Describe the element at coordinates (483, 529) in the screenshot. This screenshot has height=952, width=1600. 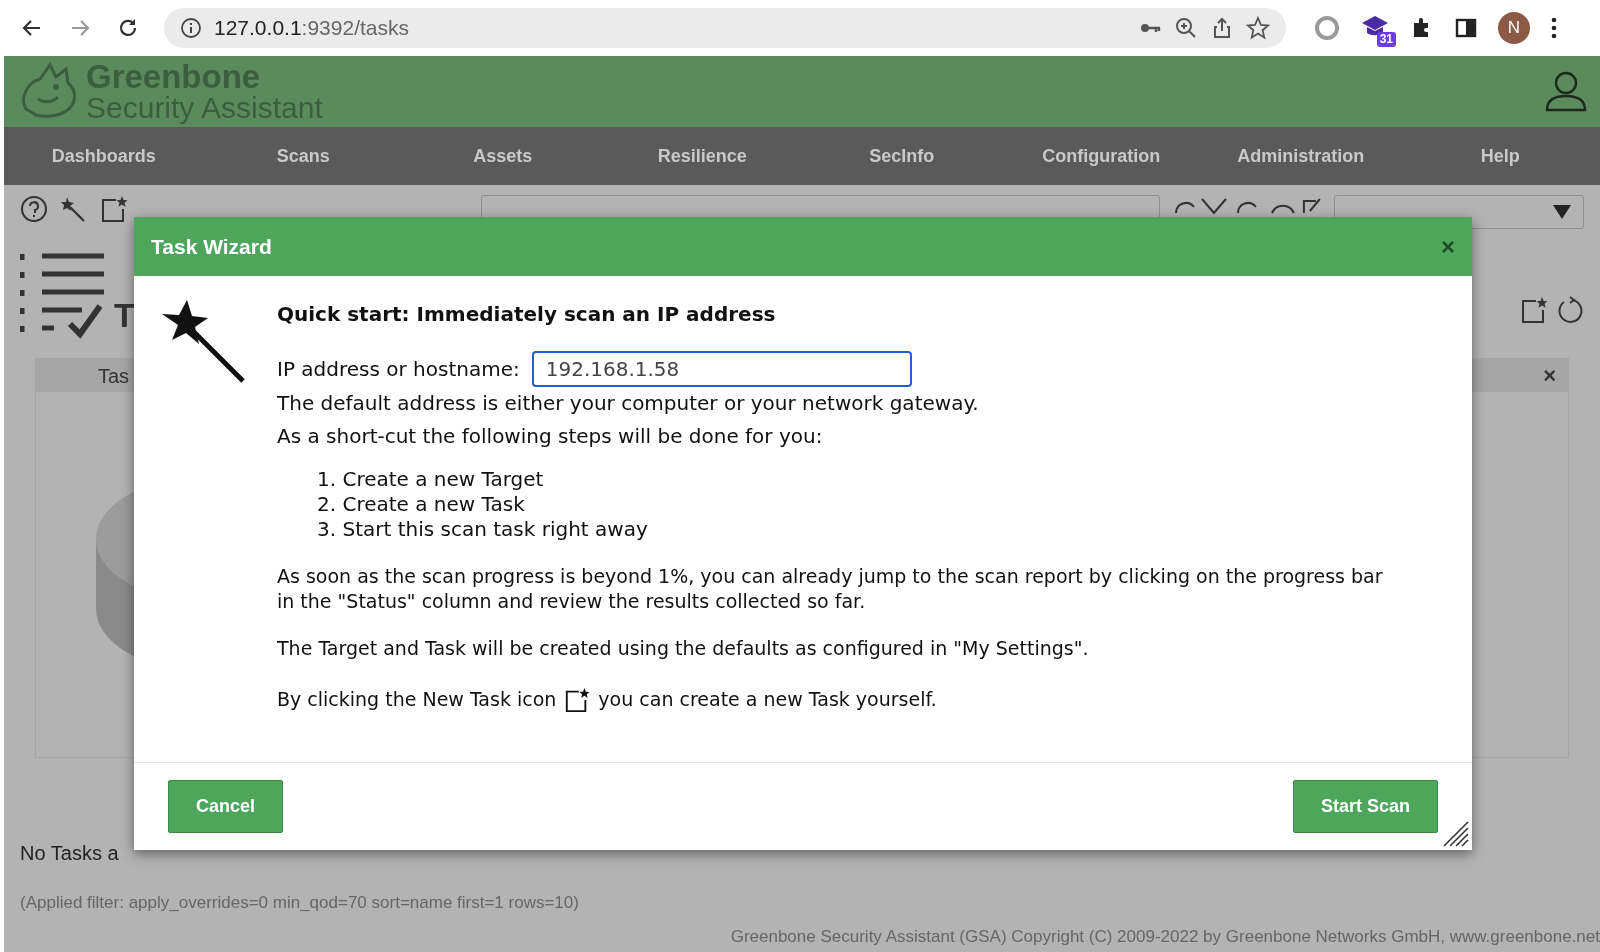
I see `step-item: 3. Start this scan task right away` at that location.